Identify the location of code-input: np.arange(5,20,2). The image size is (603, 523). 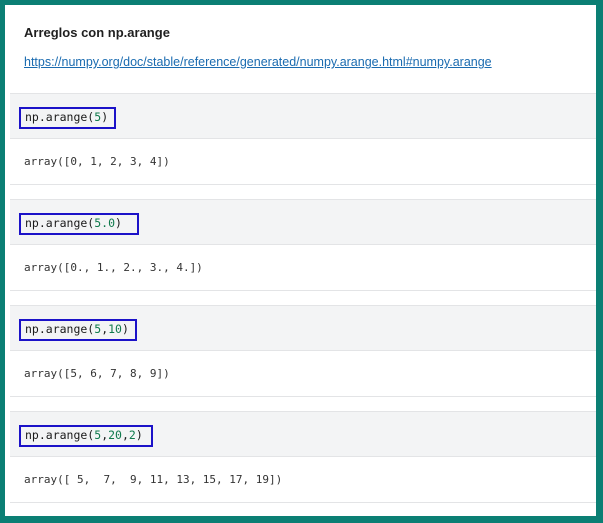
(86, 436).